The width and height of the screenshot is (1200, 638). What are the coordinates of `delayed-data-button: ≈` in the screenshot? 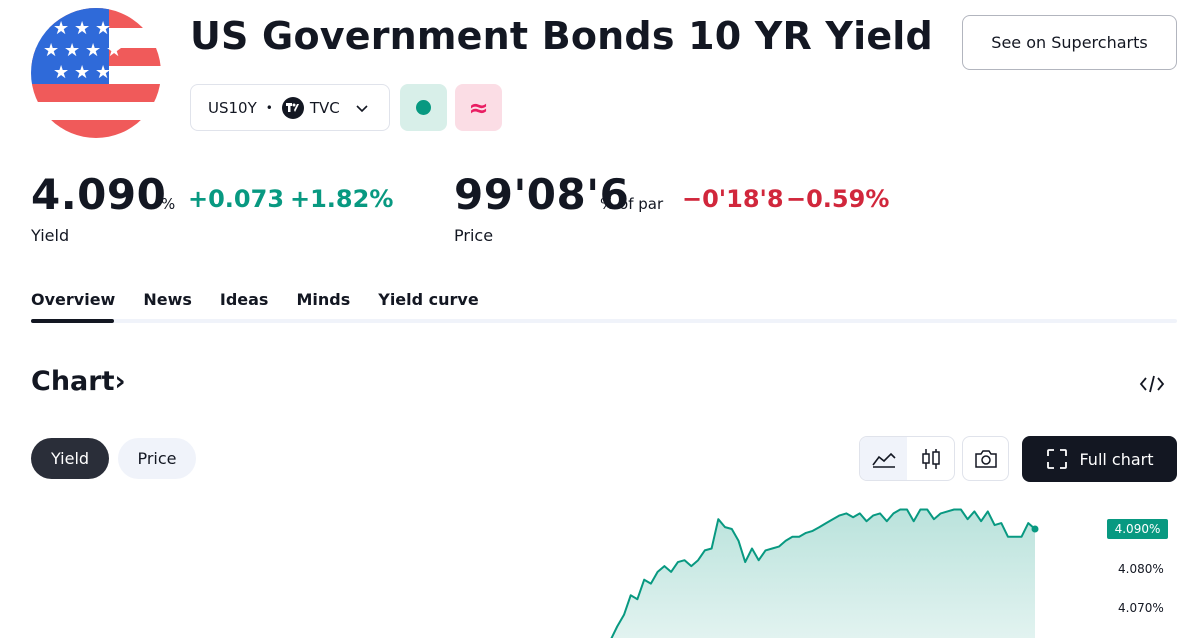 It's located at (478, 107).